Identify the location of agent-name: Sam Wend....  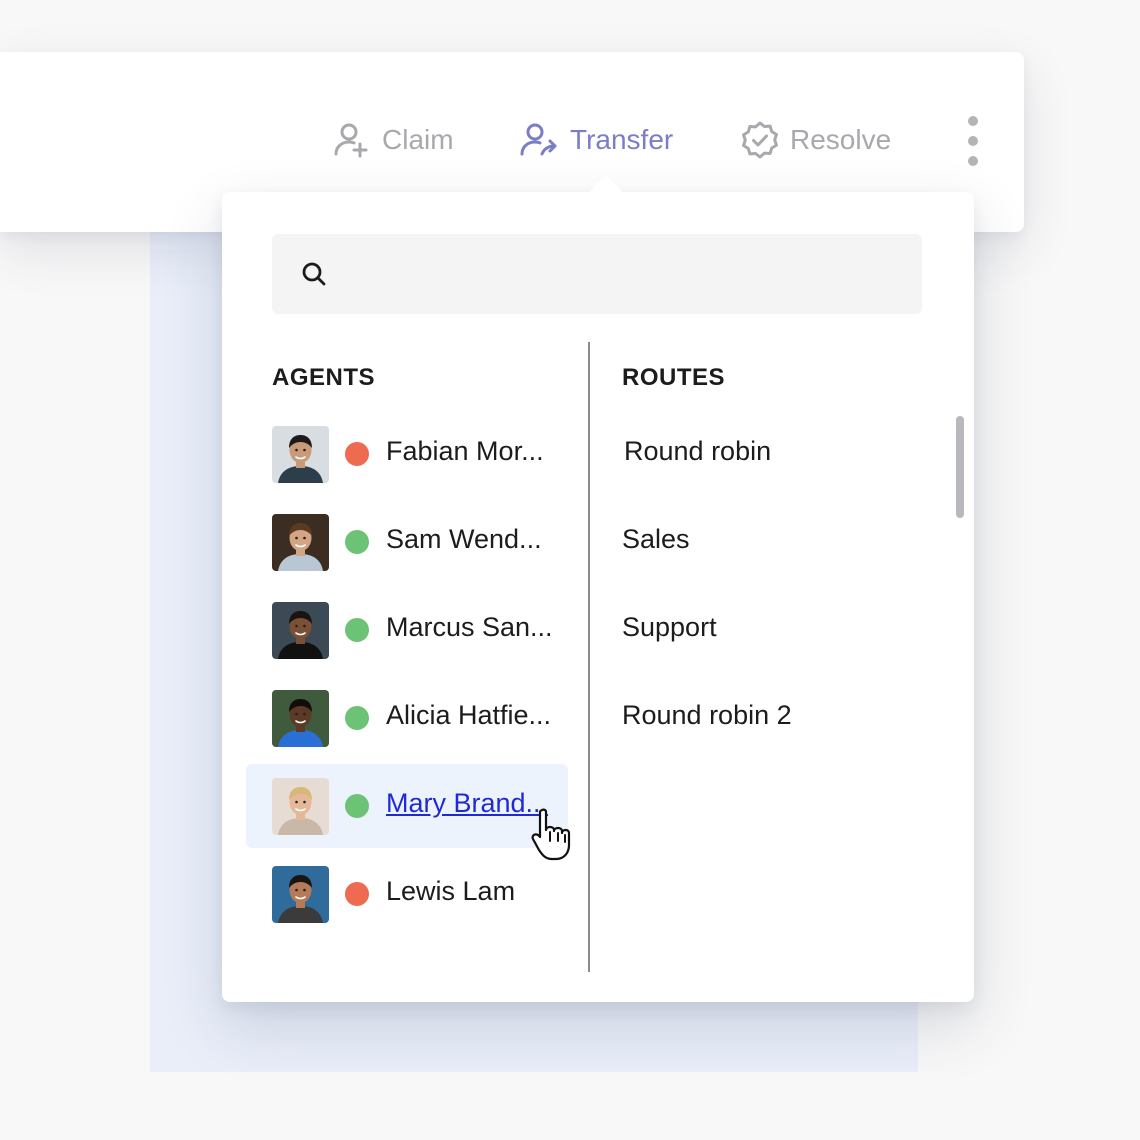
(464, 539).